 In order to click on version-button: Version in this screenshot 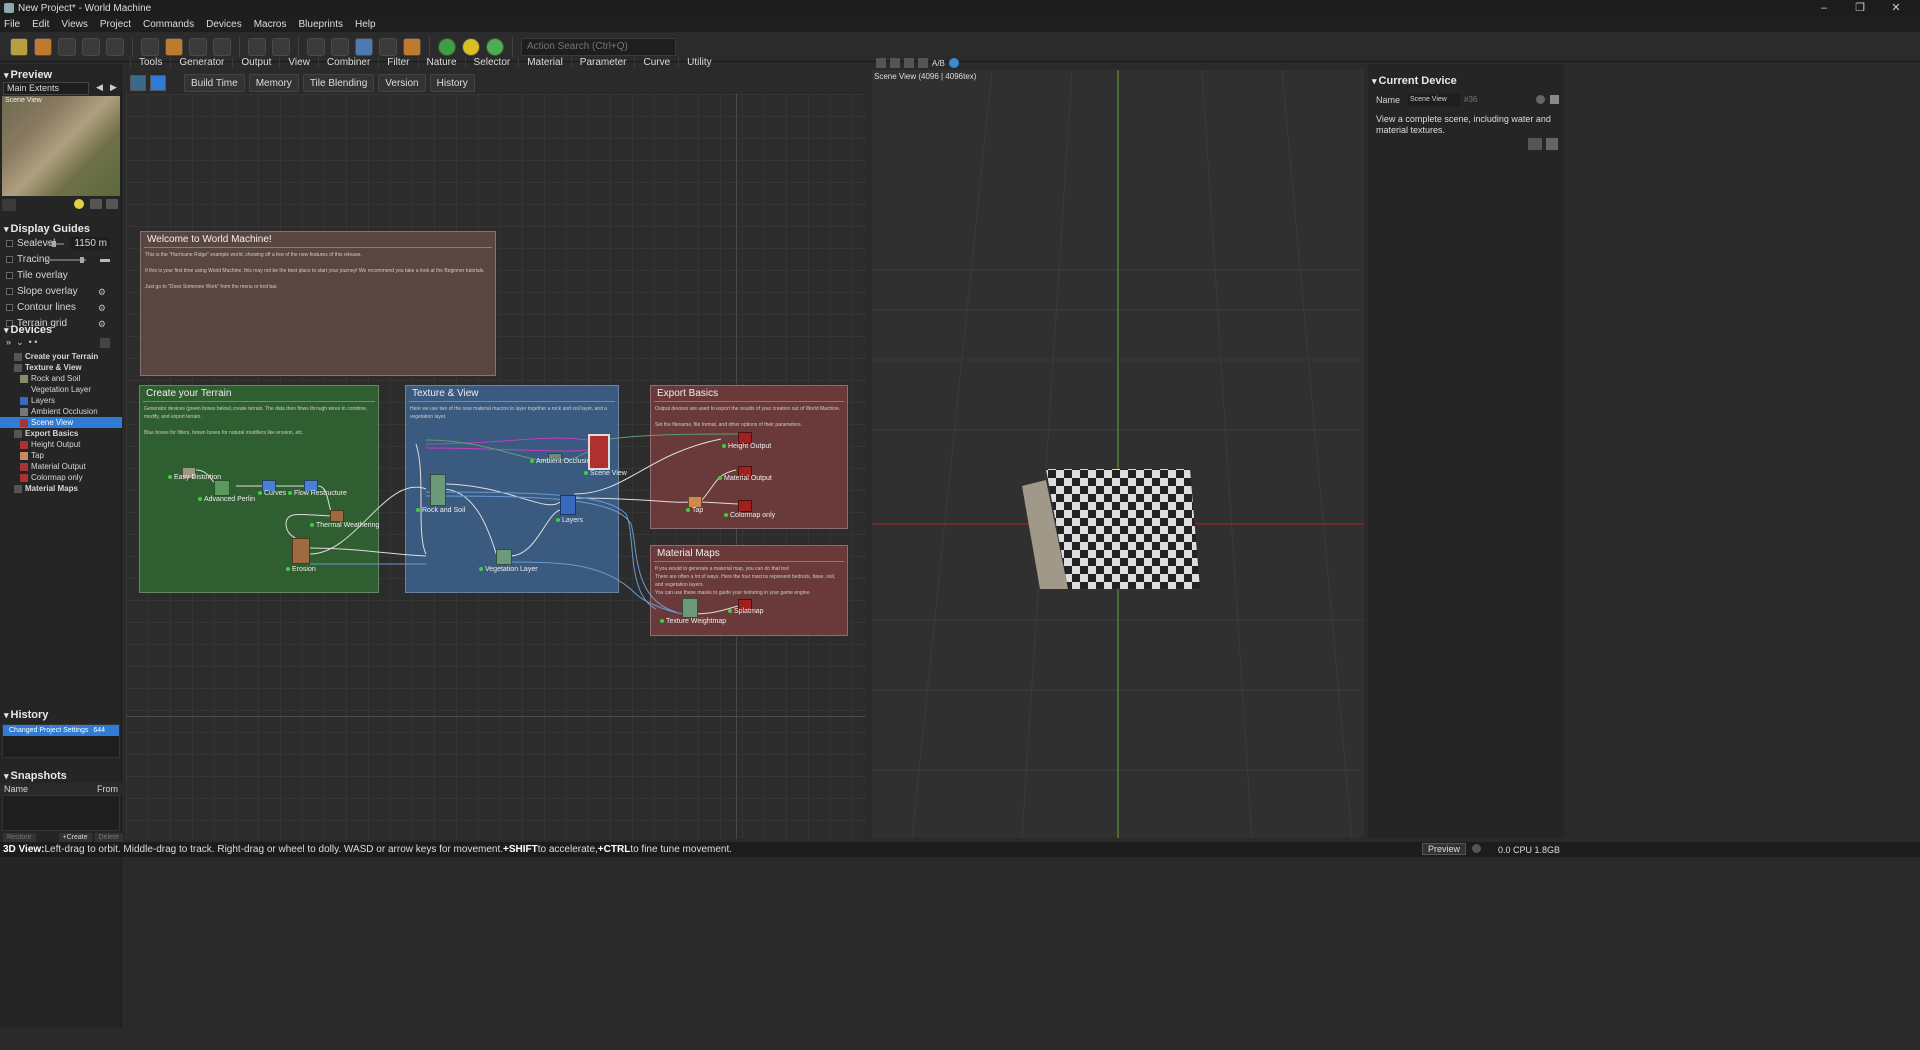, I will do `click(402, 83)`.